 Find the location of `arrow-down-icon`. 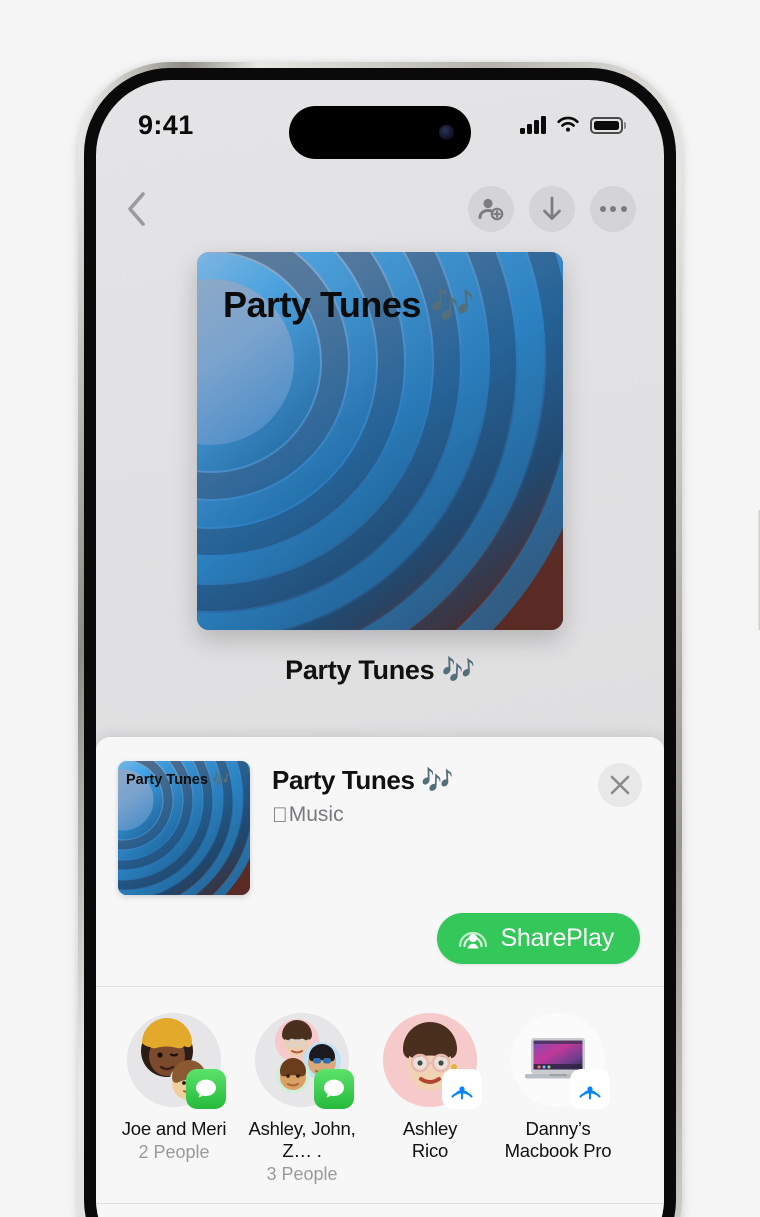

arrow-down-icon is located at coordinates (552, 208).